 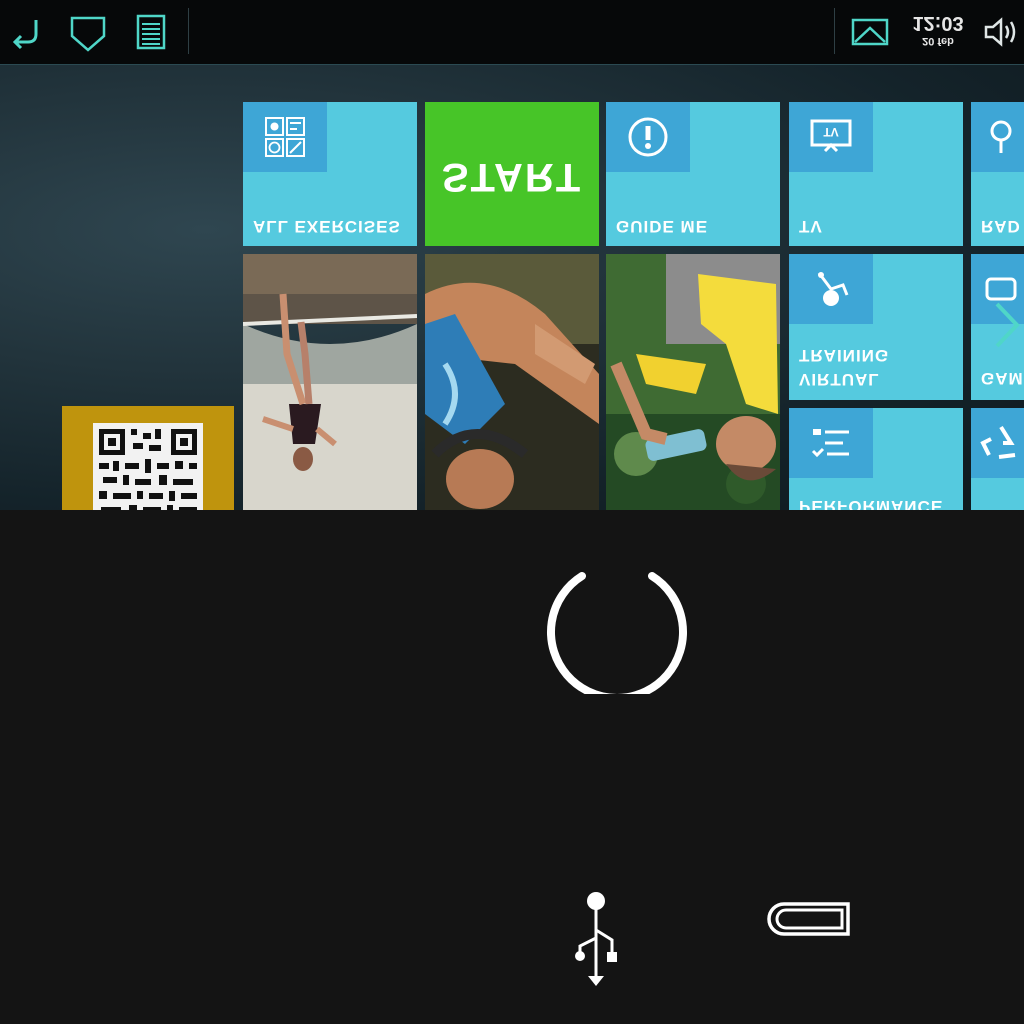 What do you see at coordinates (811, 226) in the screenshot?
I see `tile-label: TV` at bounding box center [811, 226].